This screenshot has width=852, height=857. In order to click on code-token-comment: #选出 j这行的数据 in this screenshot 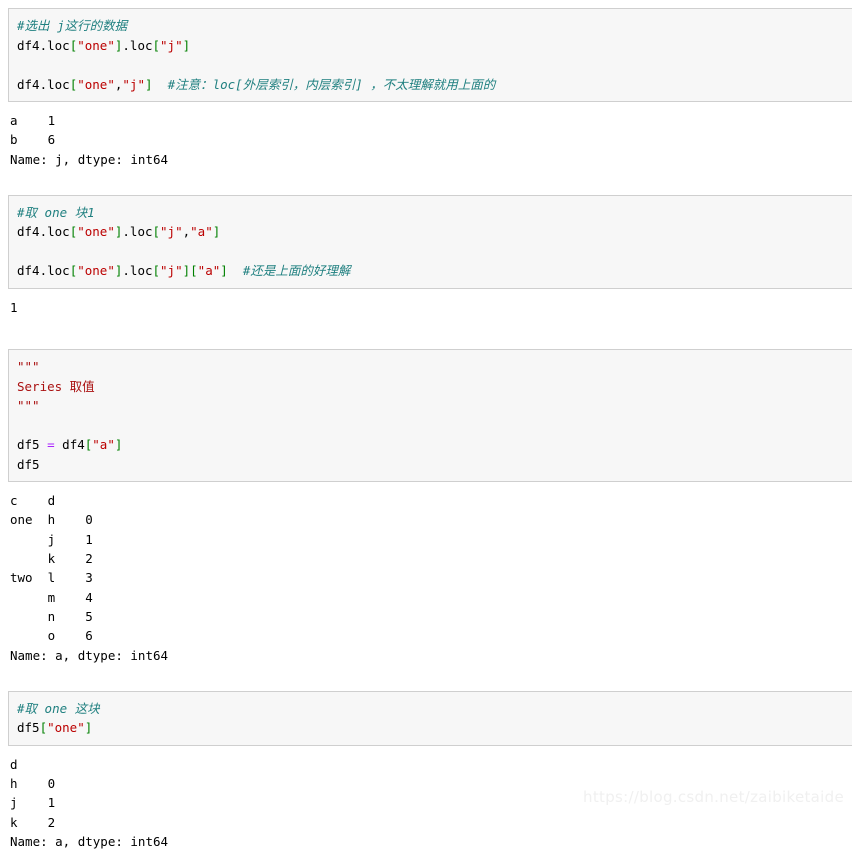, I will do `click(72, 25)`.